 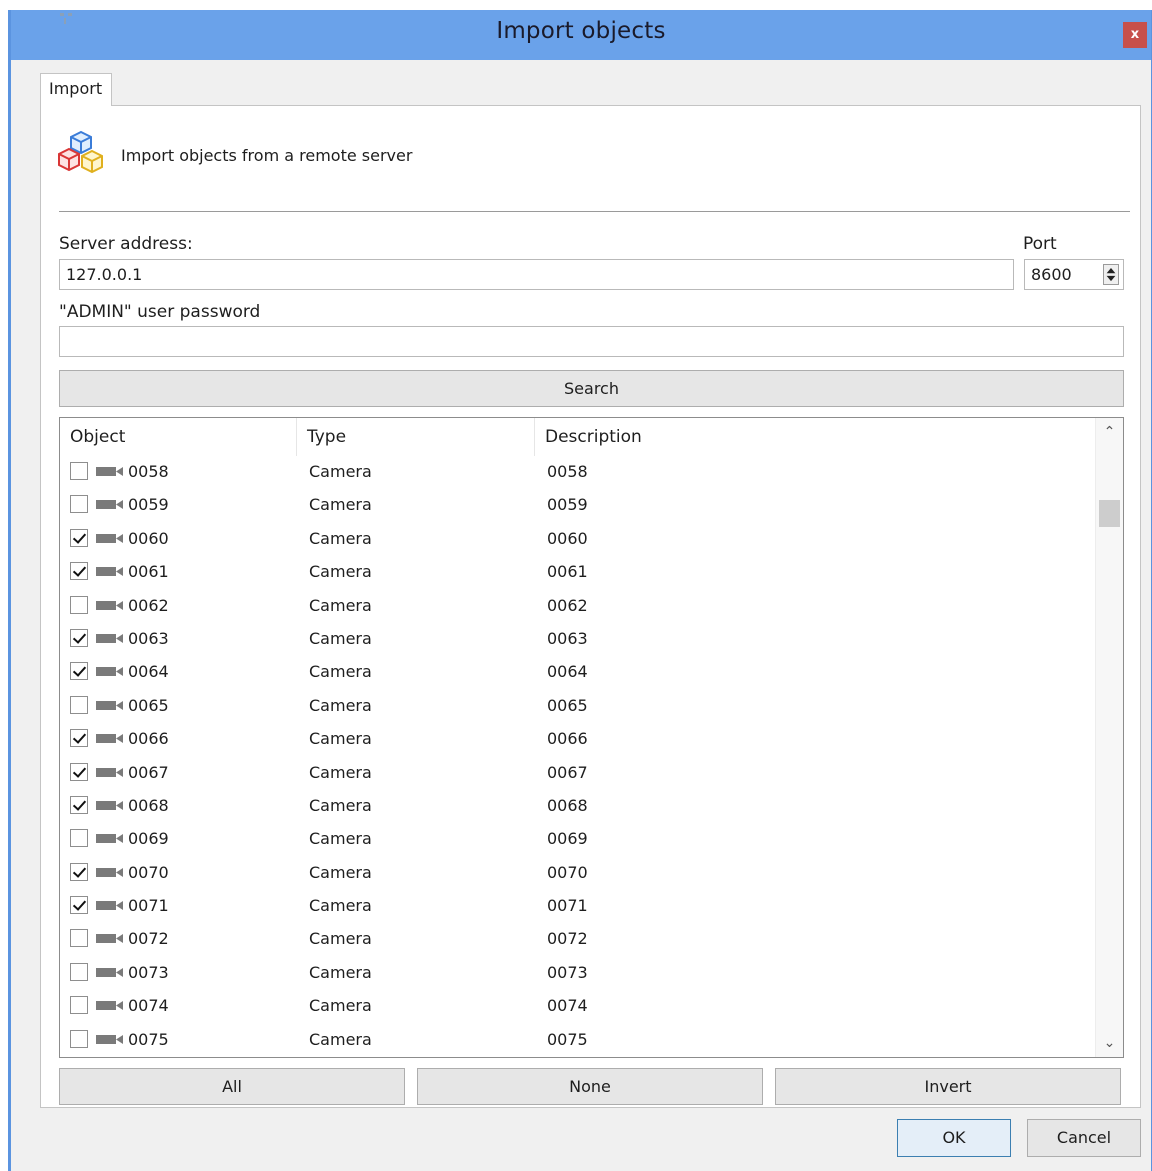 I want to click on close-icon: x, so click(x=1135, y=34).